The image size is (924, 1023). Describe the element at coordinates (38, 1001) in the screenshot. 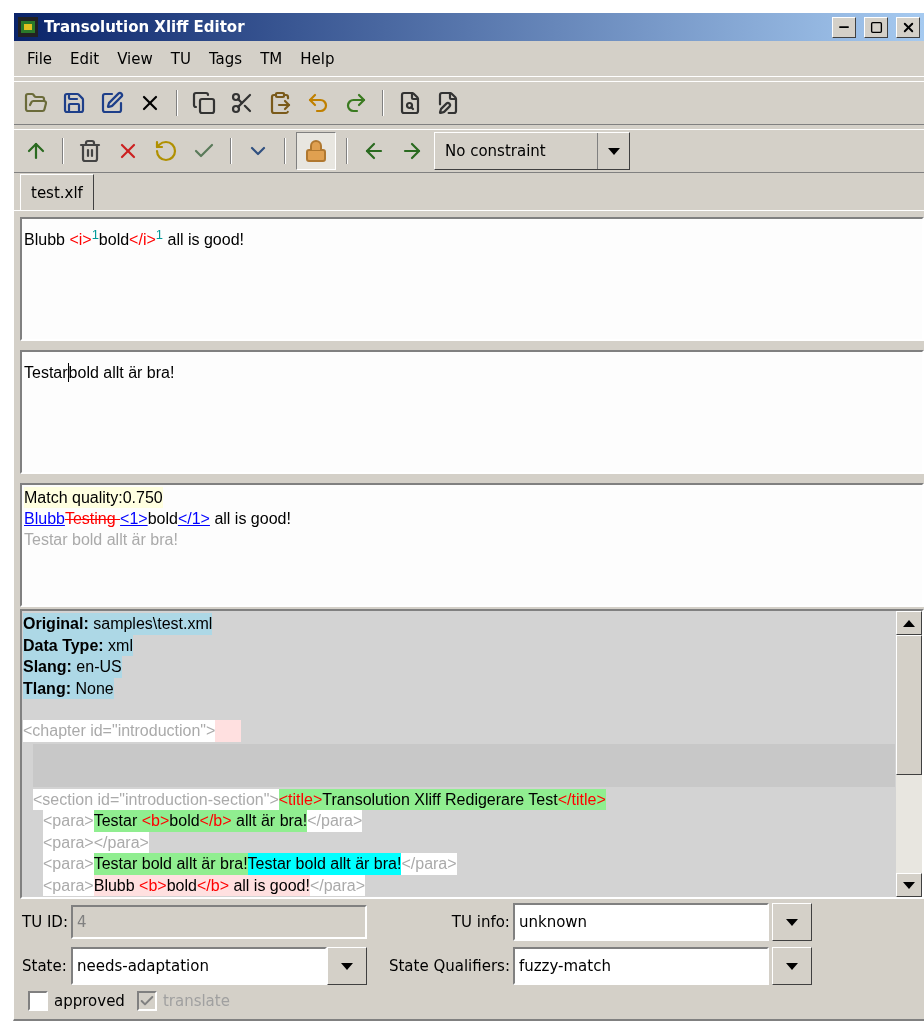

I see `checkbox` at that location.